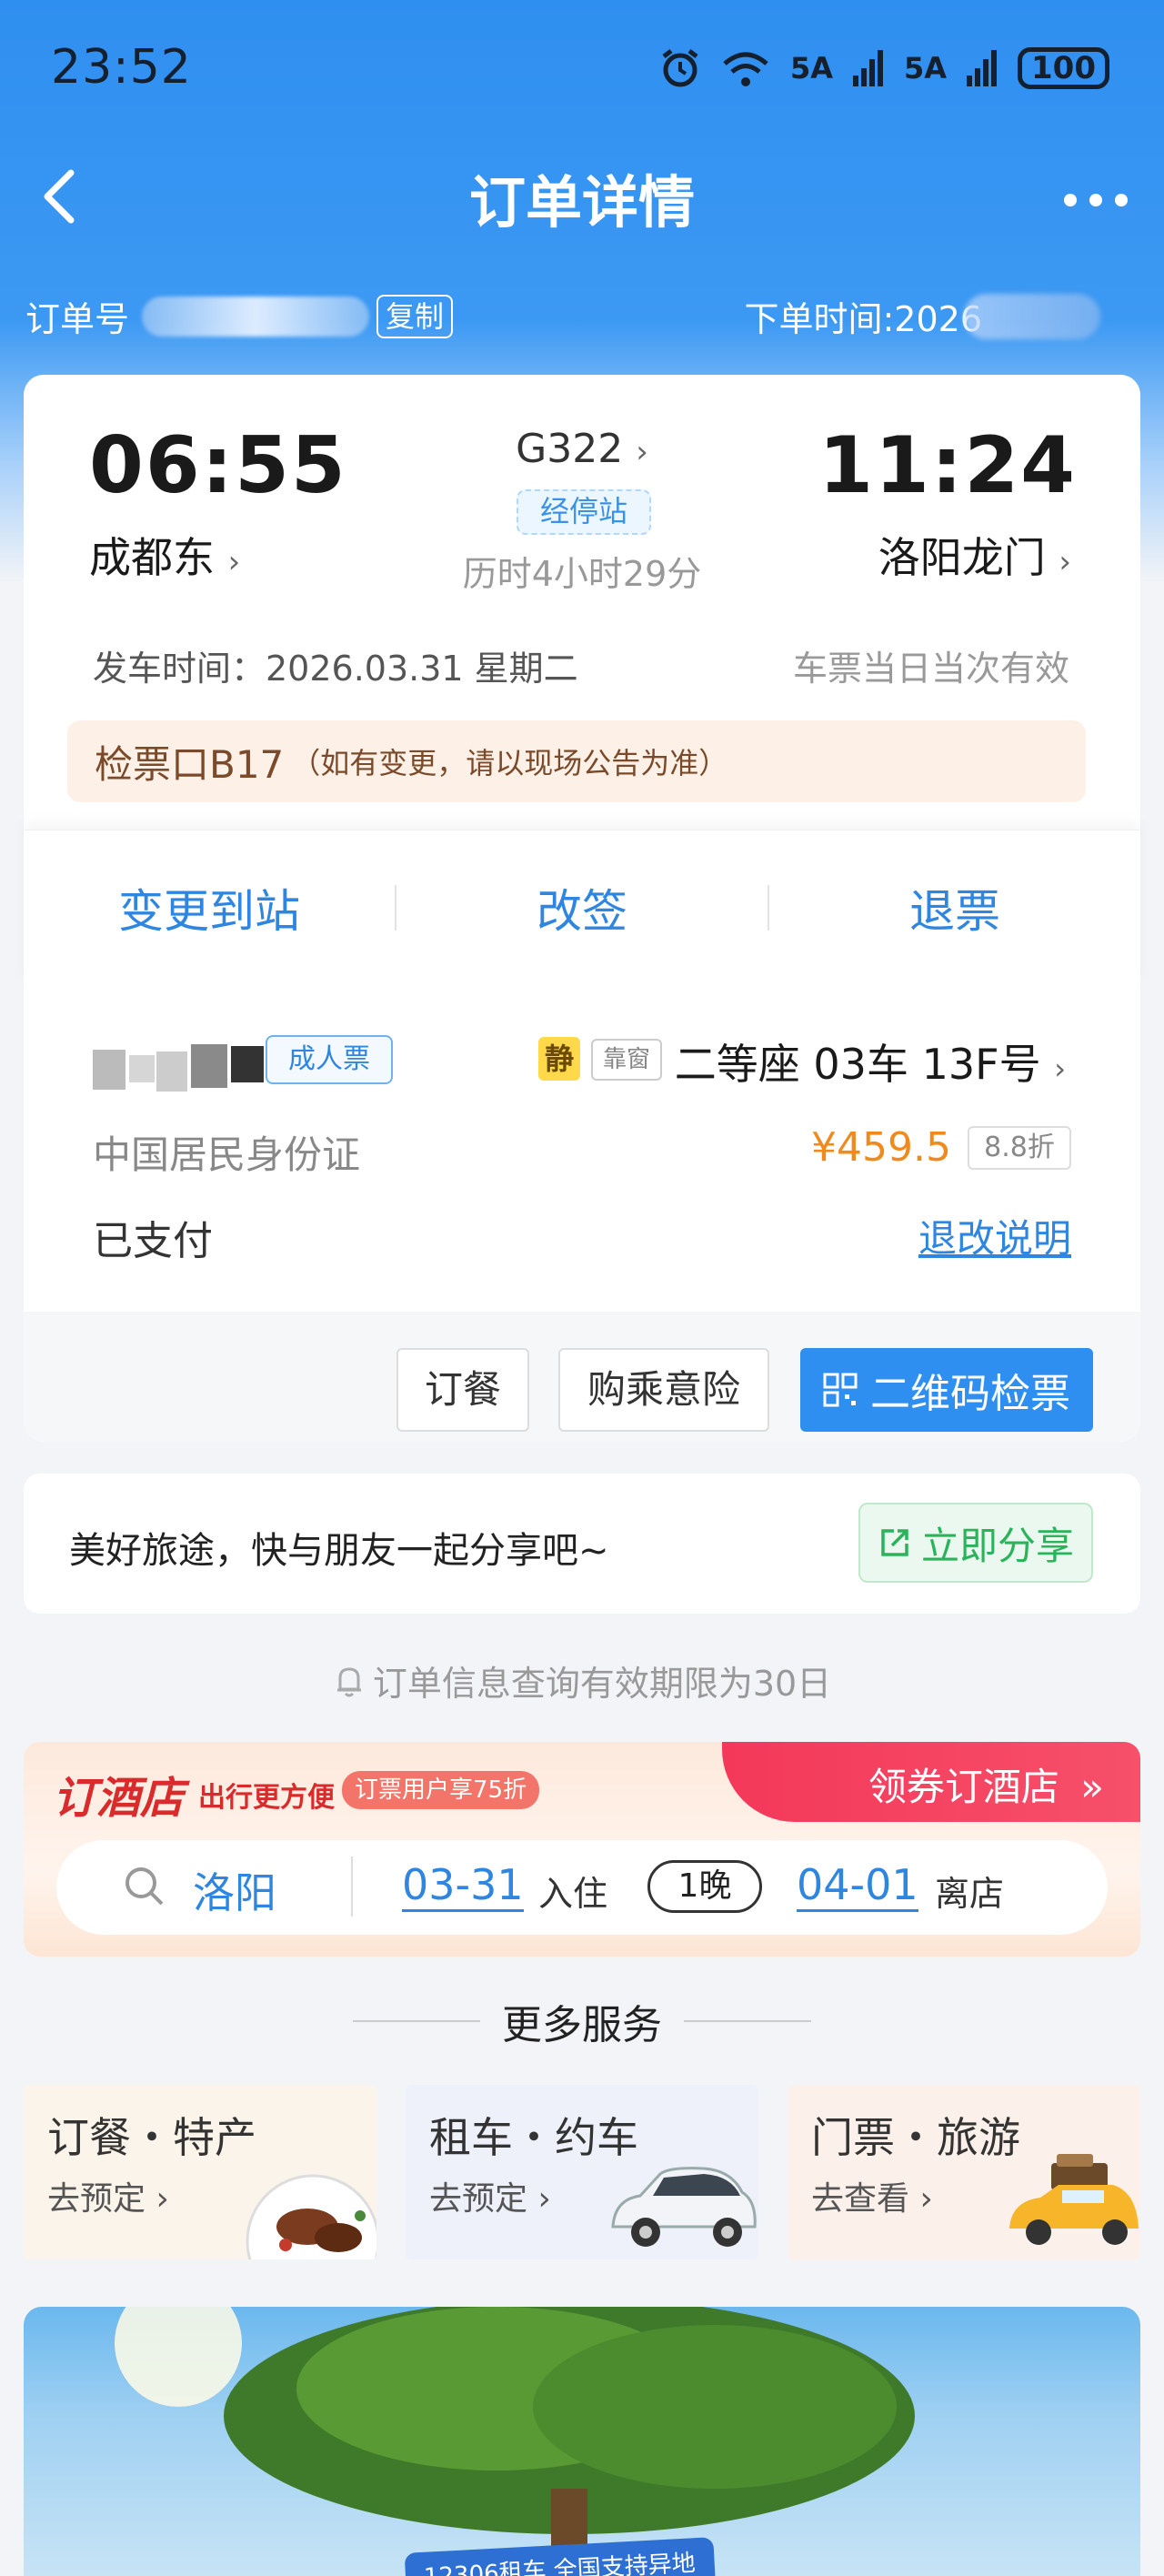 The width and height of the screenshot is (1164, 2576). I want to click on stops-button: 经停站, so click(584, 512).